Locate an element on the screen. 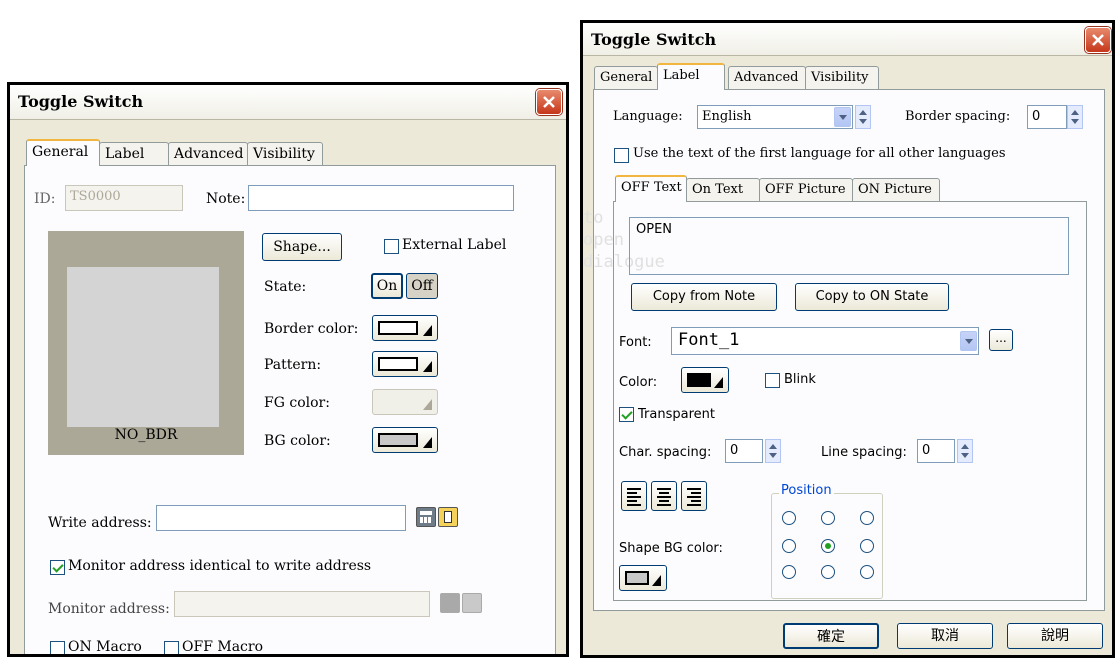 This screenshot has height=659, width=1116. right-tab-advanced: Advanced is located at coordinates (767, 78).